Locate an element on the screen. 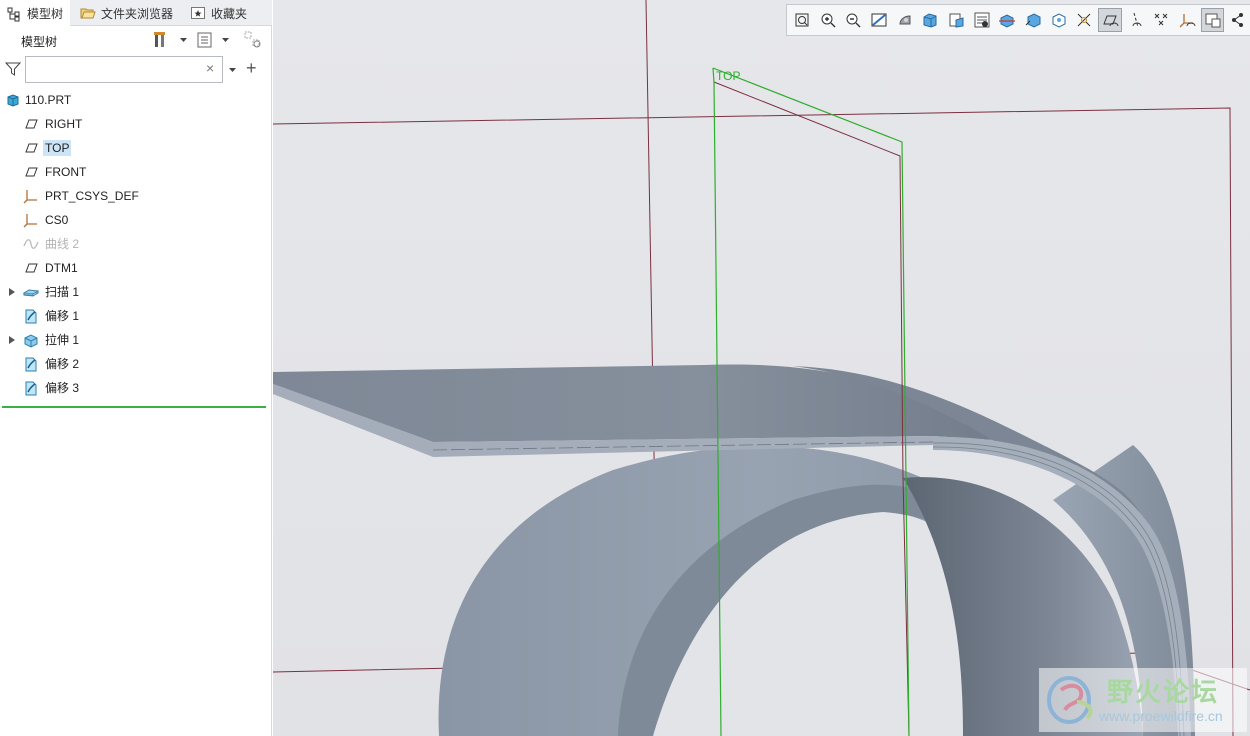 The height and width of the screenshot is (736, 1250). extrude-icon is located at coordinates (31, 340).